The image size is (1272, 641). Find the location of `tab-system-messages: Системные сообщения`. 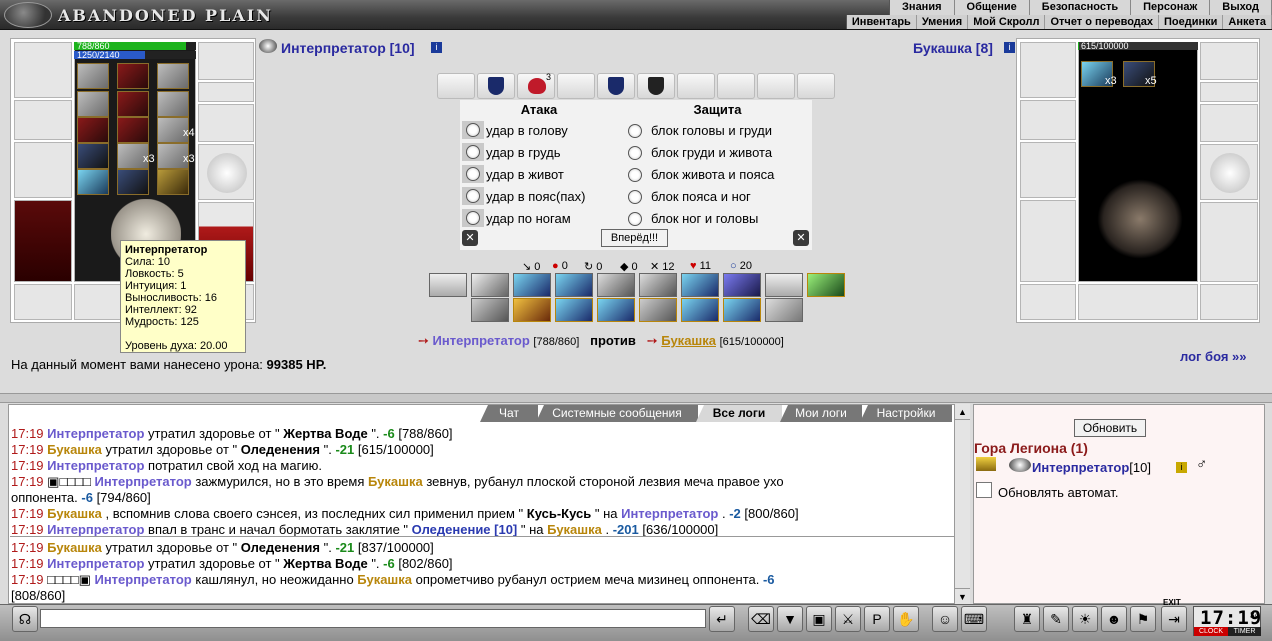

tab-system-messages: Системные сообщения is located at coordinates (617, 413).